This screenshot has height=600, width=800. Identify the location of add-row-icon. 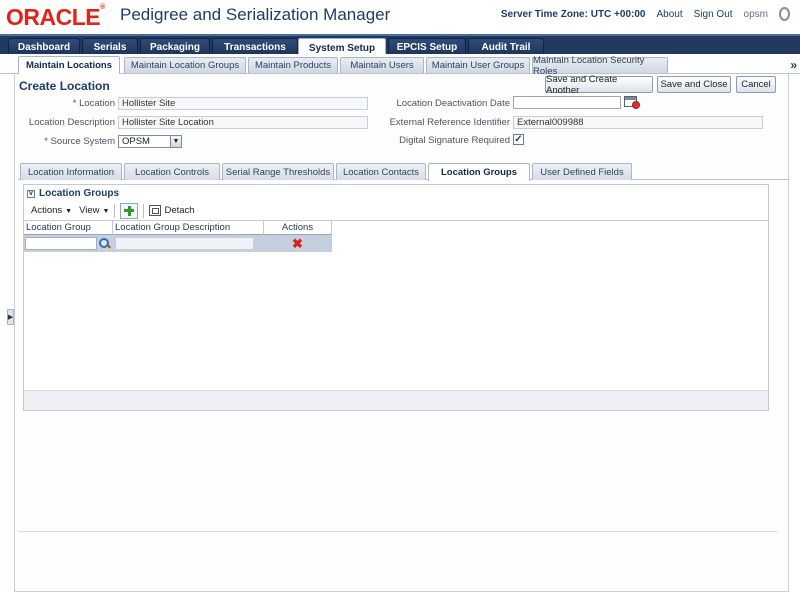
(129, 210).